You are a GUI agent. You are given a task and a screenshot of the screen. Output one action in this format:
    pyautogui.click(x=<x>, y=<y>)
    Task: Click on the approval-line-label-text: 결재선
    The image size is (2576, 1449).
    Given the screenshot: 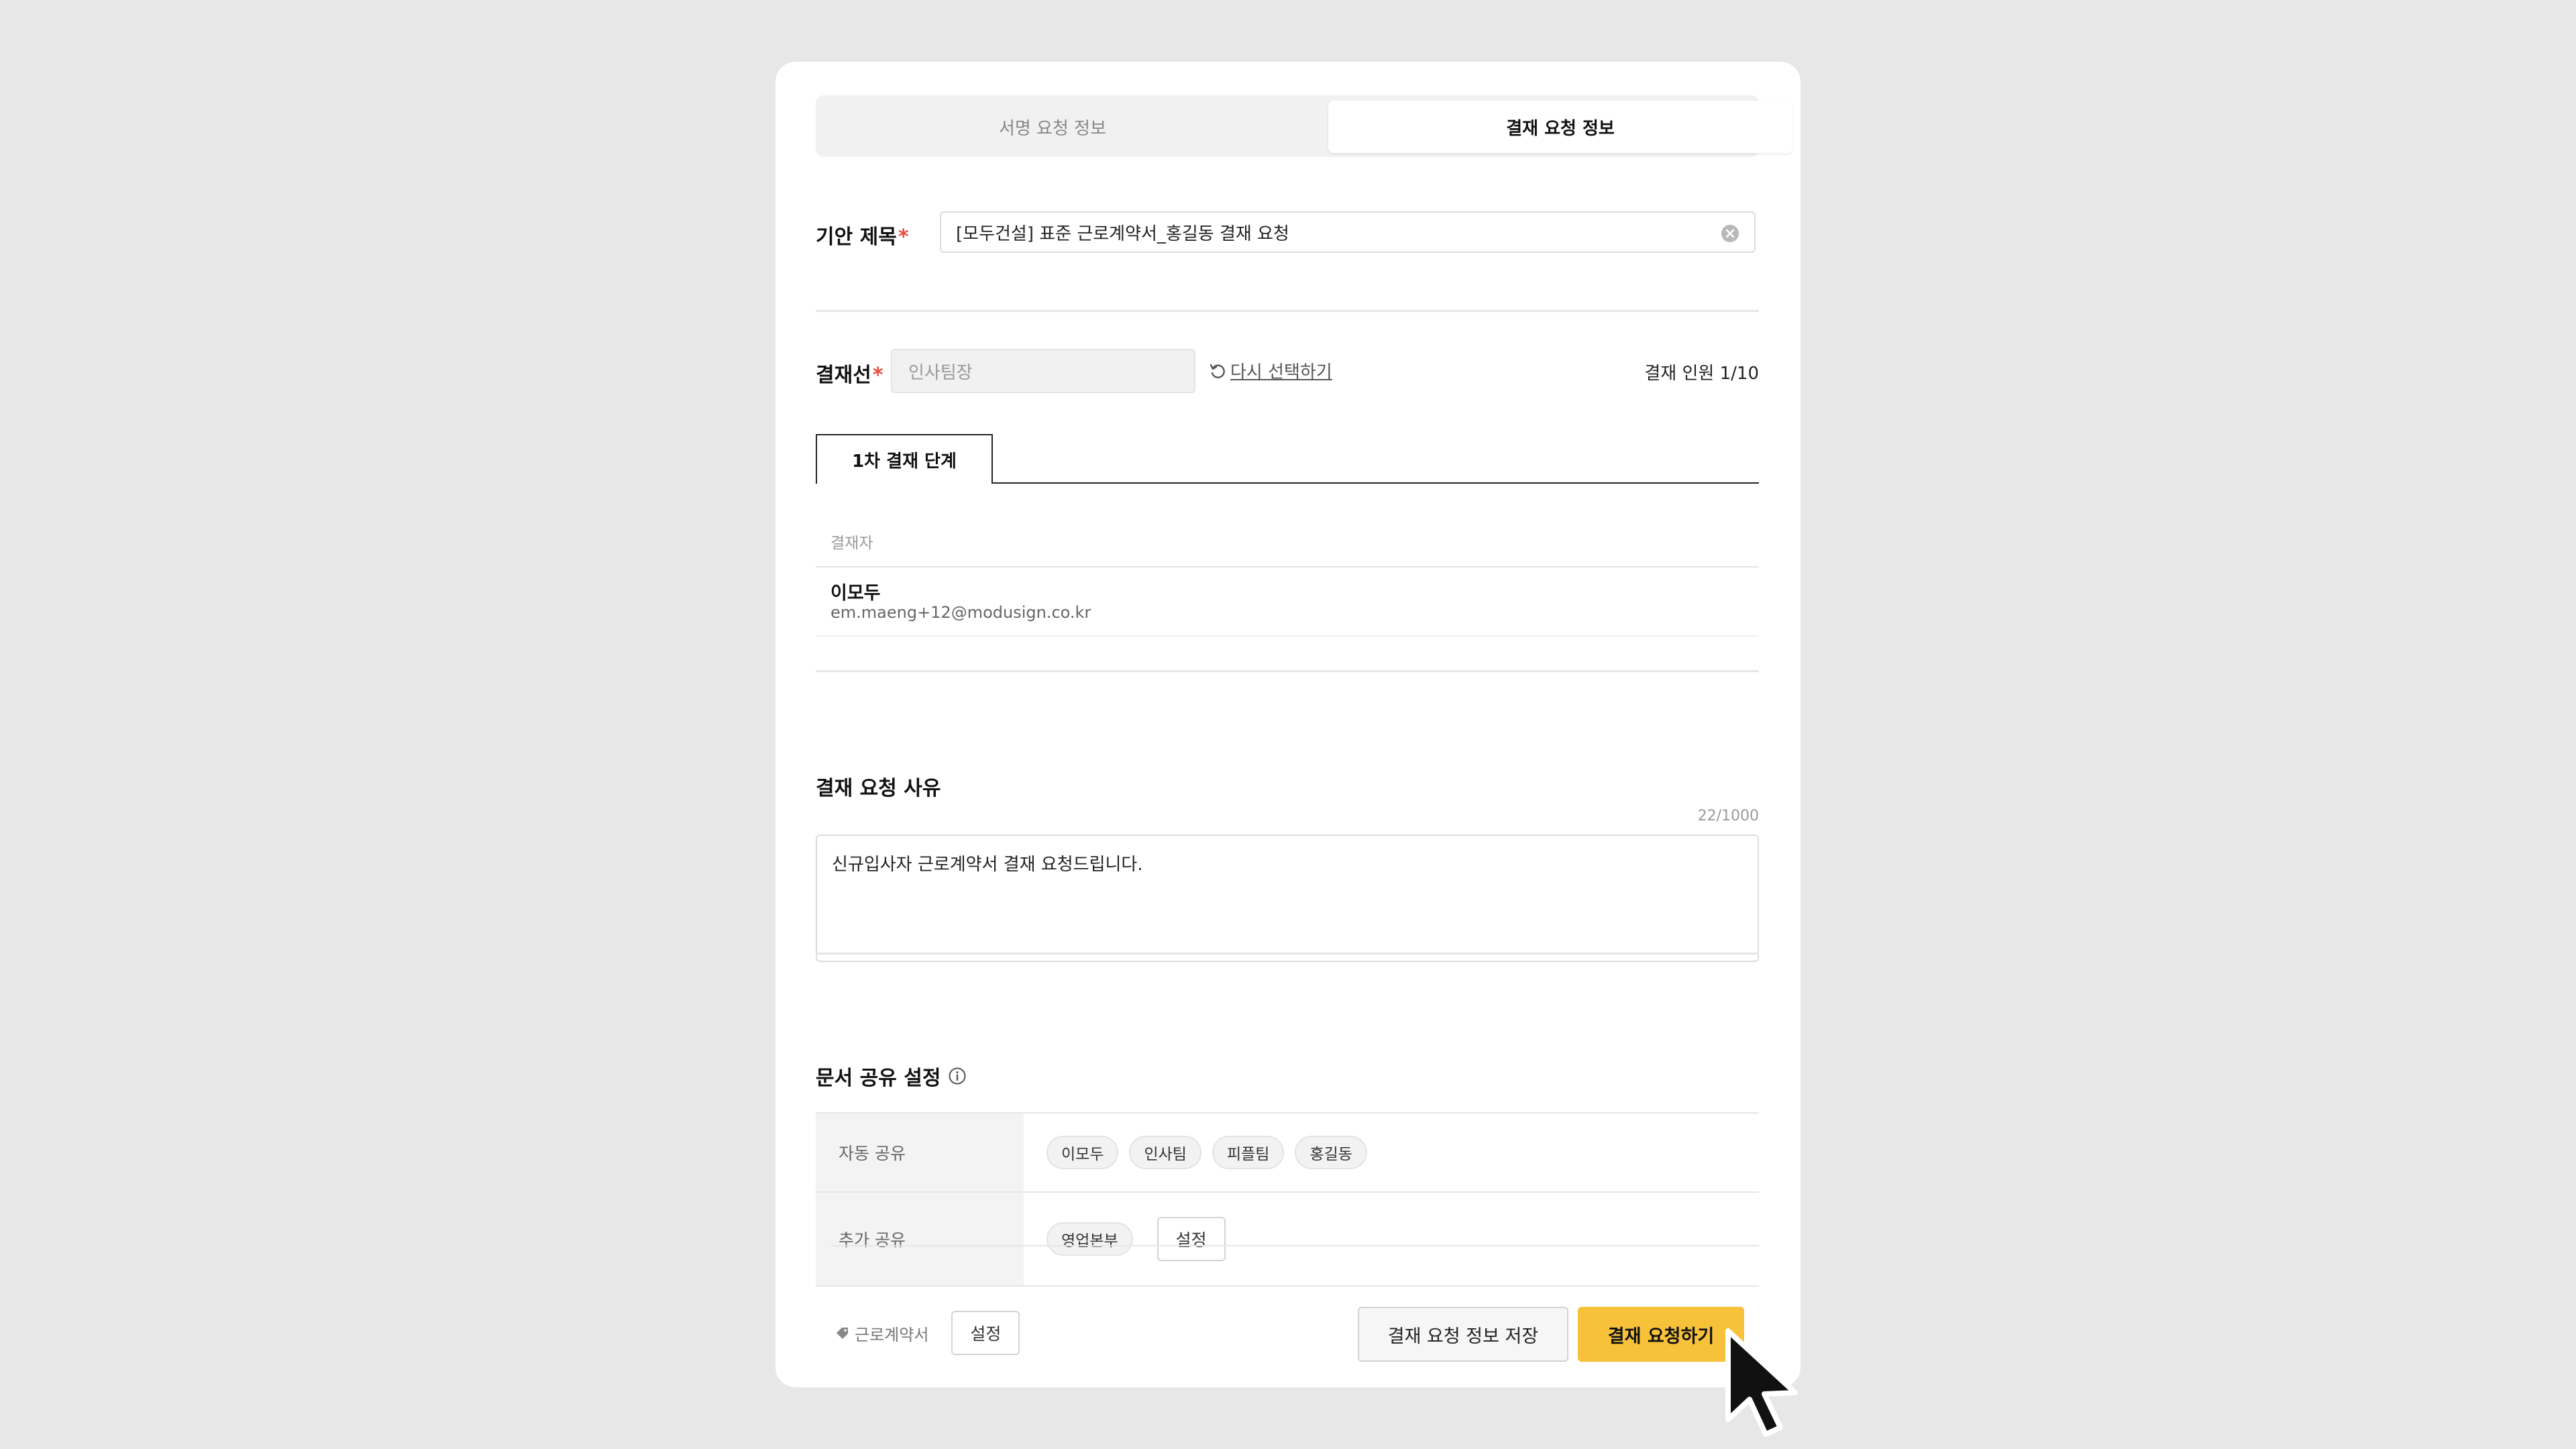 What is the action you would take?
    pyautogui.click(x=843, y=375)
    